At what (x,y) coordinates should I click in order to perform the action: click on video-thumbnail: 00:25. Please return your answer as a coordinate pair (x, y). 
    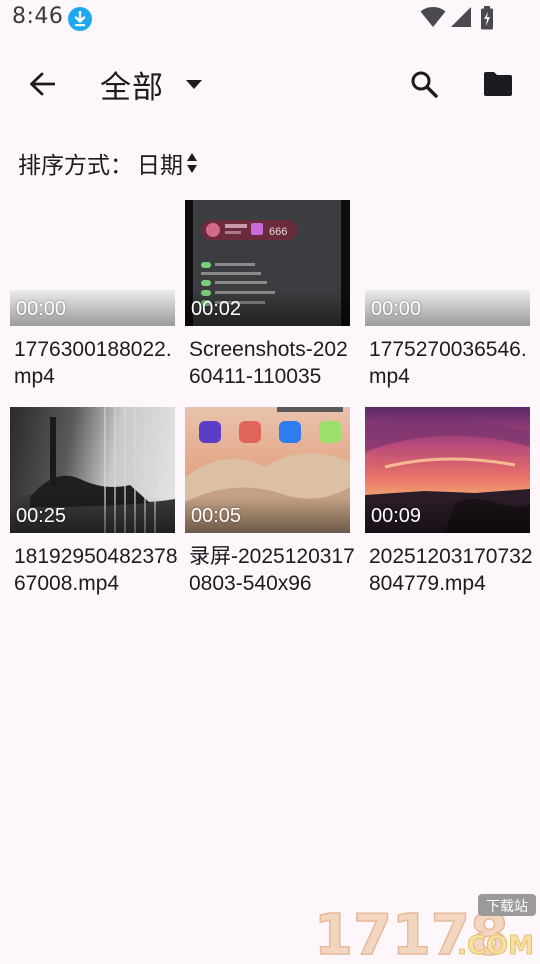
    Looking at the image, I should click on (92, 470).